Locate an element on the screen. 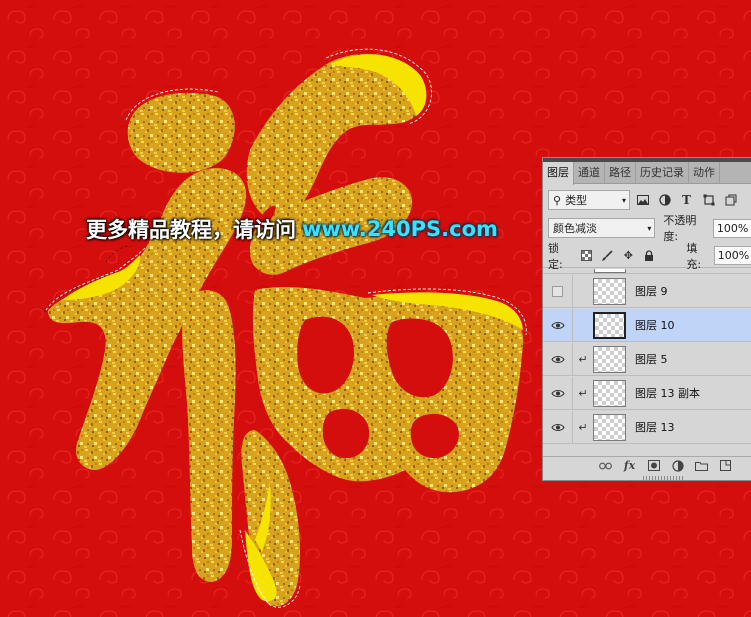  type-filter-icon: T is located at coordinates (686, 200).